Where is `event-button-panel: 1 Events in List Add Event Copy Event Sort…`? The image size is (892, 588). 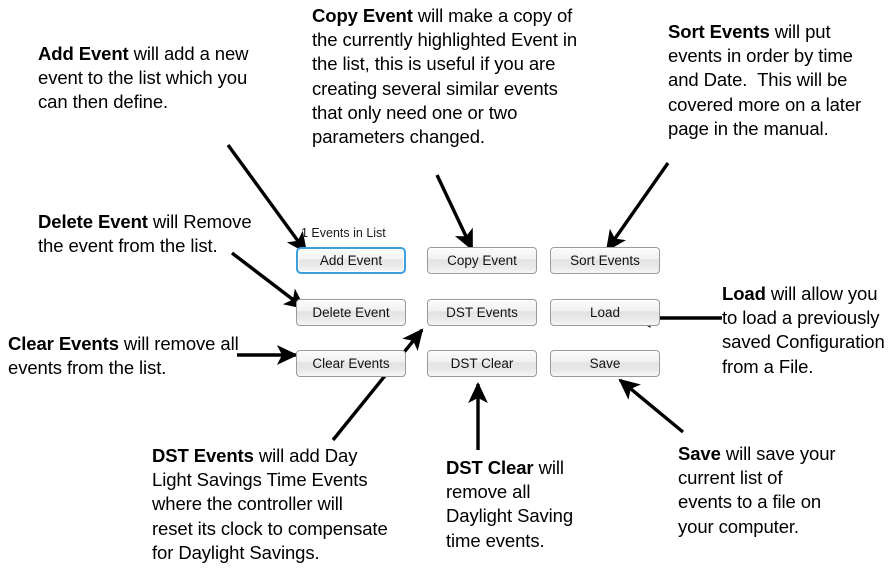 event-button-panel: 1 Events in List Add Event Copy Event Sort… is located at coordinates (482, 306).